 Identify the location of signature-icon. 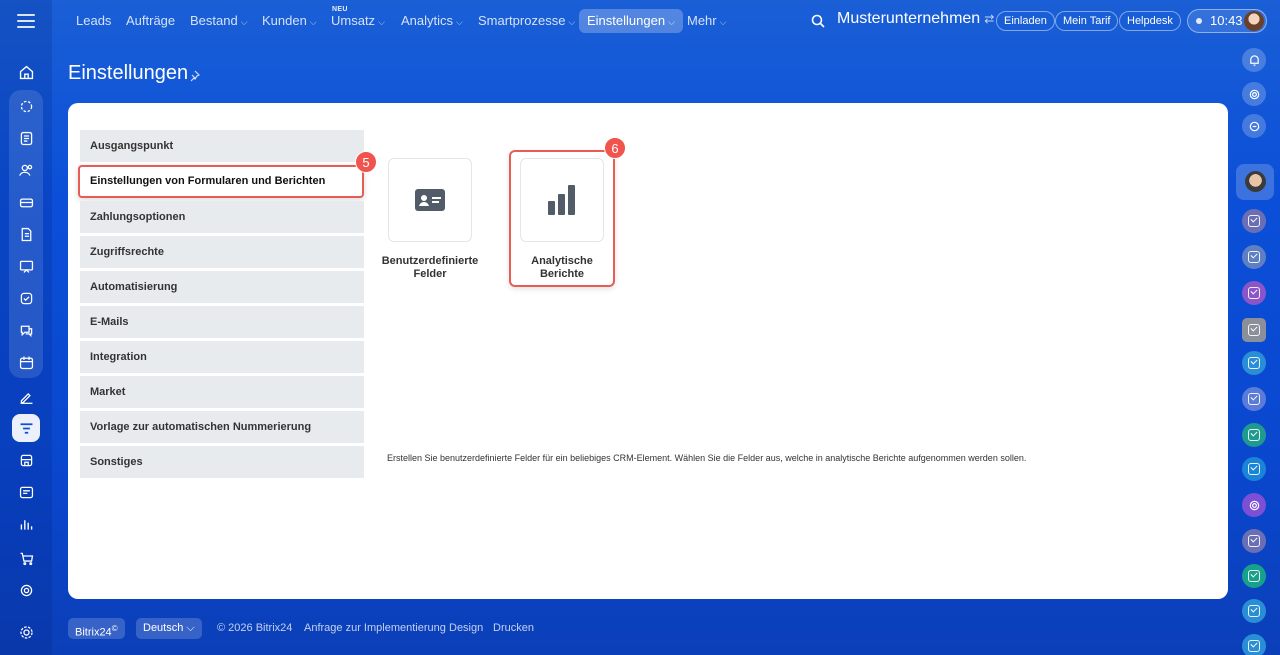
(26, 396).